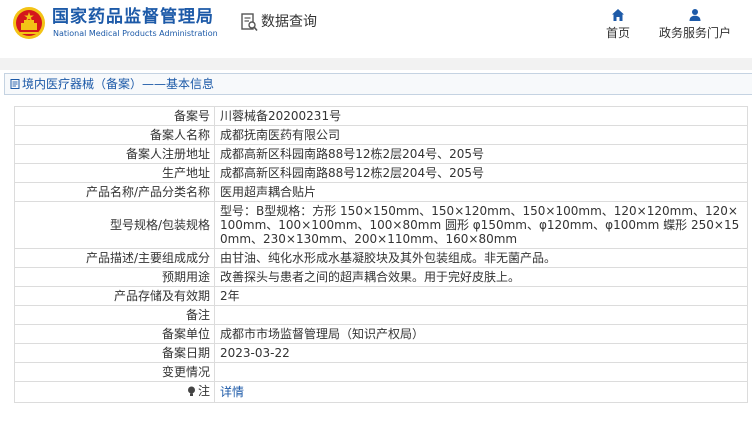  What do you see at coordinates (114, 116) in the screenshot?
I see `field-label: 备案号` at bounding box center [114, 116].